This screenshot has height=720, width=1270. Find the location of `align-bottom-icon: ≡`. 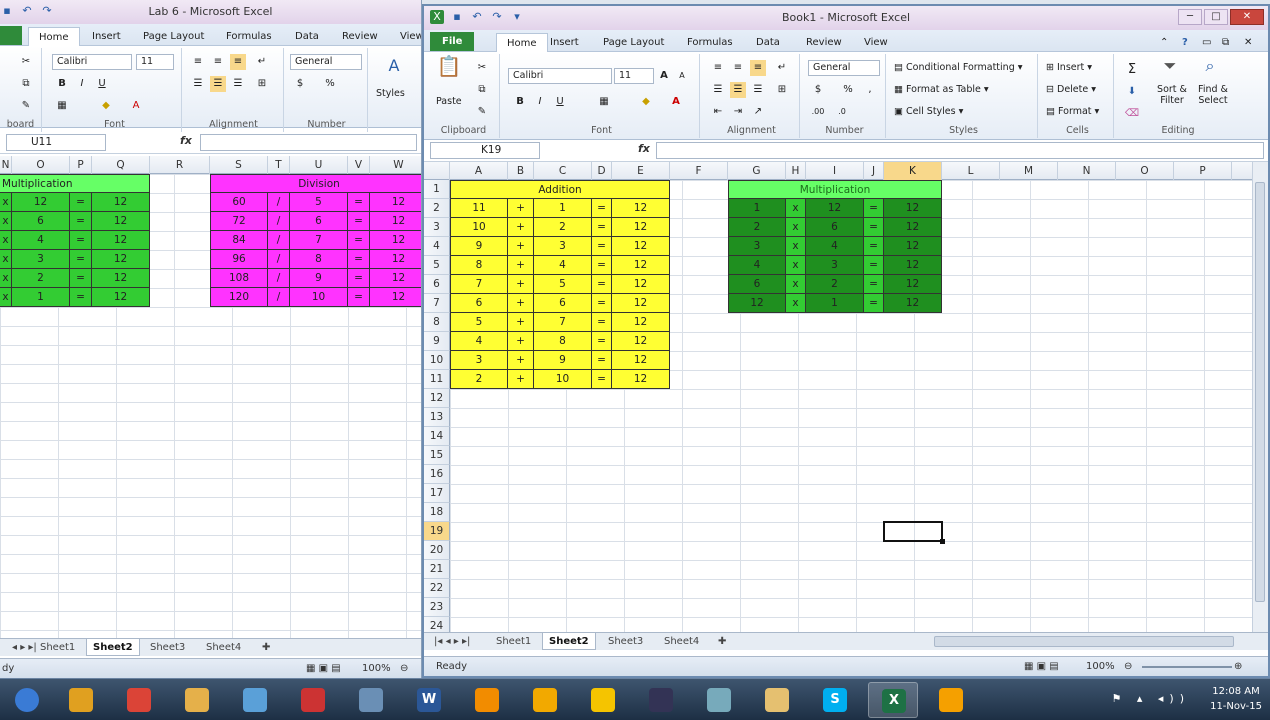

align-bottom-icon: ≡ is located at coordinates (238, 62).